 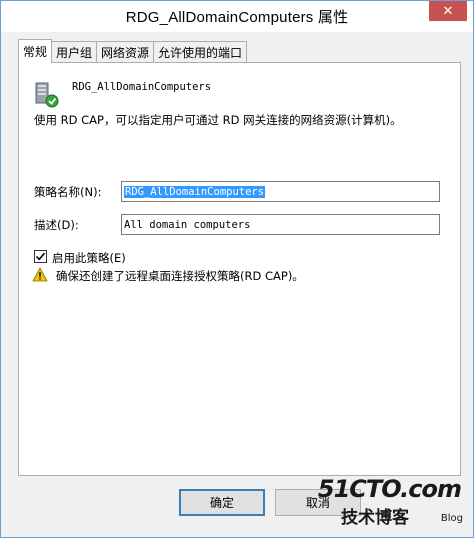 What do you see at coordinates (40, 274) in the screenshot?
I see `warning-icon` at bounding box center [40, 274].